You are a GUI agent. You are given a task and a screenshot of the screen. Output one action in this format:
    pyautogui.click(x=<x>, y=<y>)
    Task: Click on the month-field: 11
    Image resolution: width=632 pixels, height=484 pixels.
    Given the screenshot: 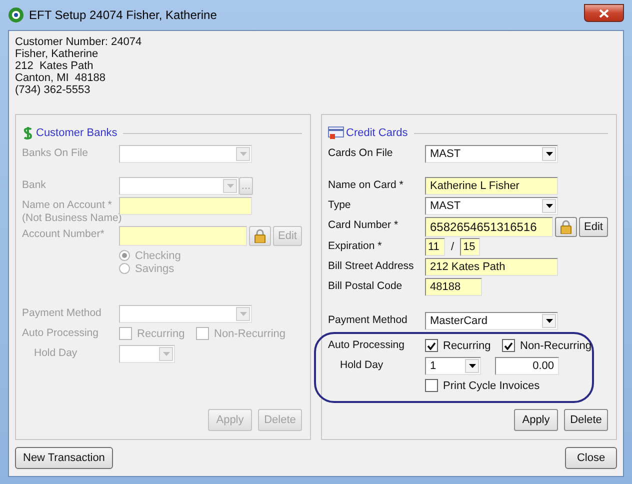 What is the action you would take?
    pyautogui.click(x=435, y=247)
    